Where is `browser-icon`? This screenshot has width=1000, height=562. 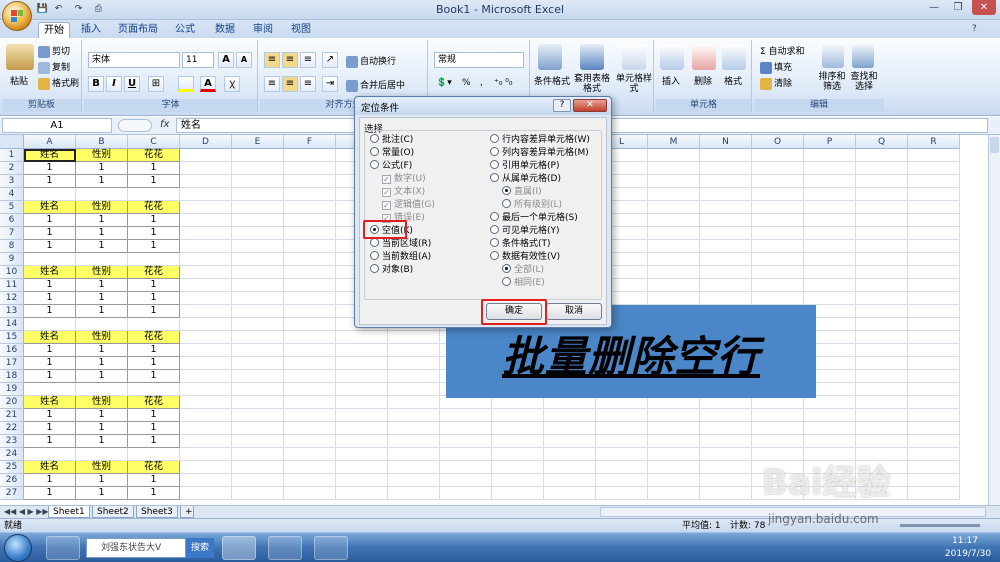
browser-icon is located at coordinates (63, 548).